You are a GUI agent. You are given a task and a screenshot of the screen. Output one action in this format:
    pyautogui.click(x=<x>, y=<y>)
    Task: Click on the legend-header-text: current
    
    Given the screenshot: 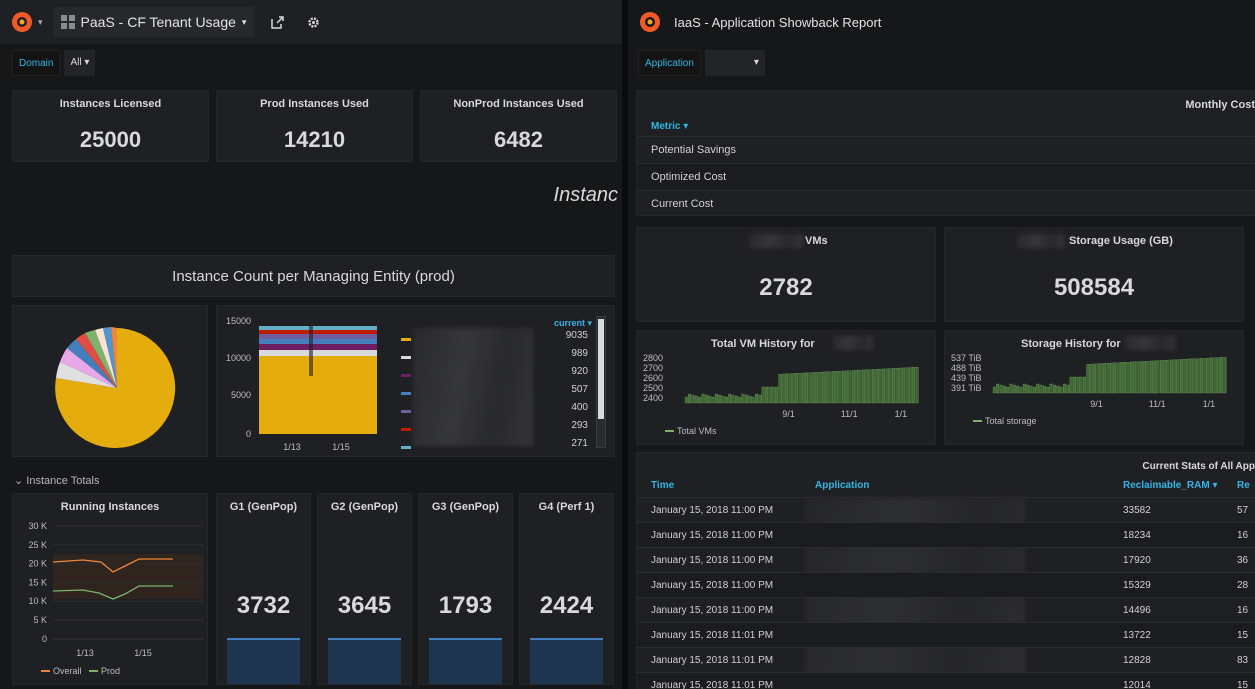 What is the action you would take?
    pyautogui.click(x=569, y=323)
    